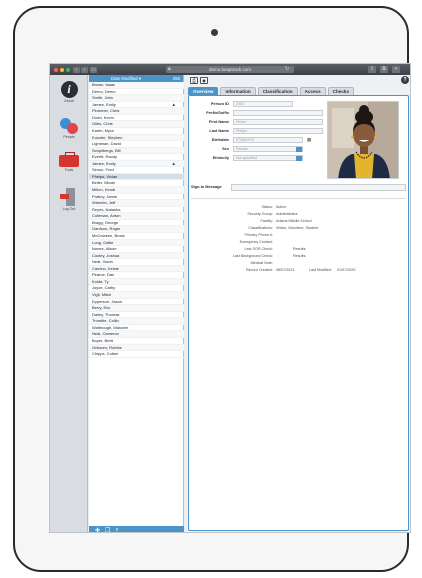 Image resolution: width=422 pixels, height=578 pixels. Describe the element at coordinates (105, 176) in the screenshot. I see `list-item-name: Phelps, Vivian` at that location.